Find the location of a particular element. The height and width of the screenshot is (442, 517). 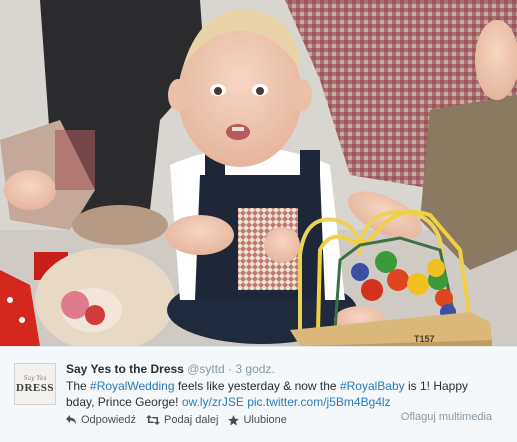

retweet-button: Podaj dalej is located at coordinates (182, 420).